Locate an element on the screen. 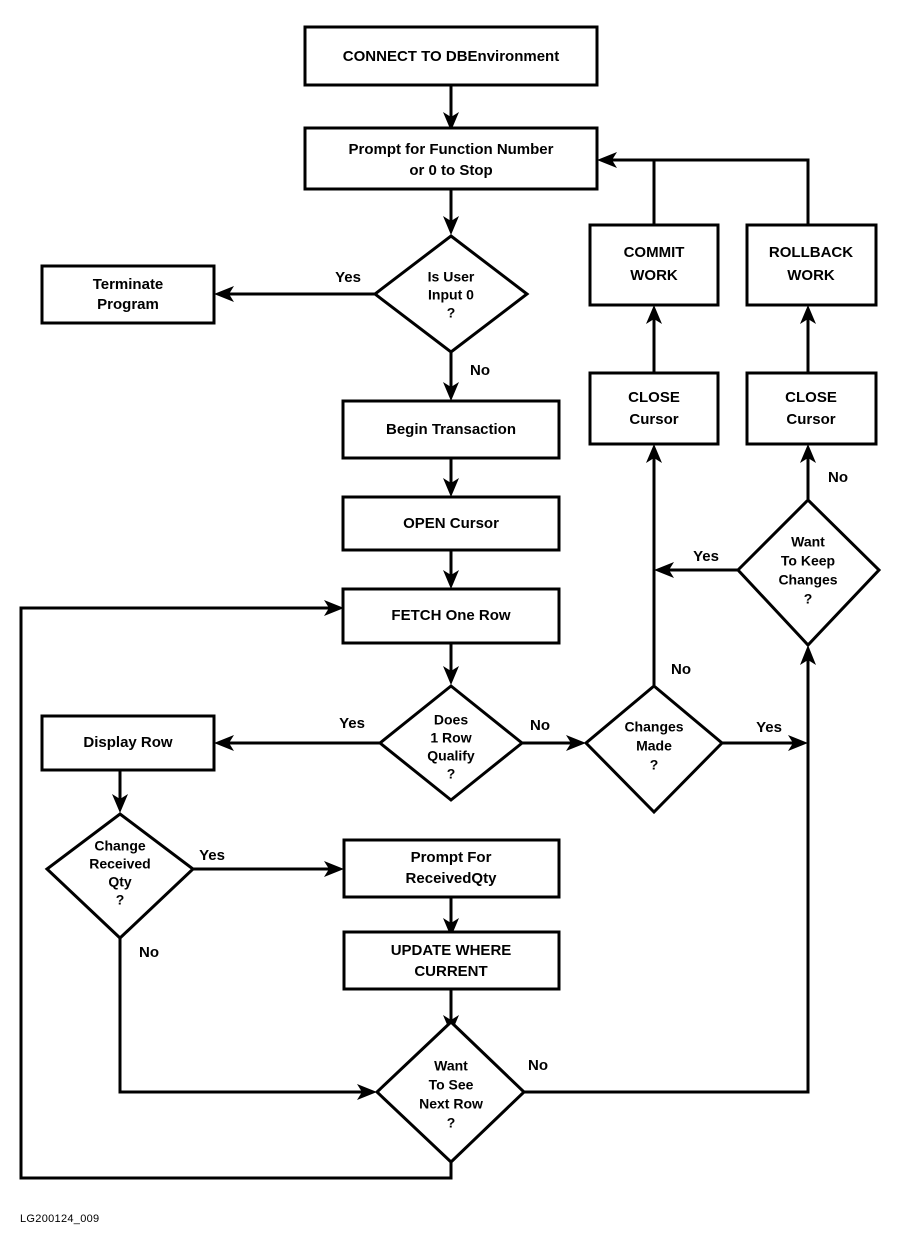 This screenshot has height=1240, width=907. node-label-line-1: To Keep is located at coordinates (808, 561).